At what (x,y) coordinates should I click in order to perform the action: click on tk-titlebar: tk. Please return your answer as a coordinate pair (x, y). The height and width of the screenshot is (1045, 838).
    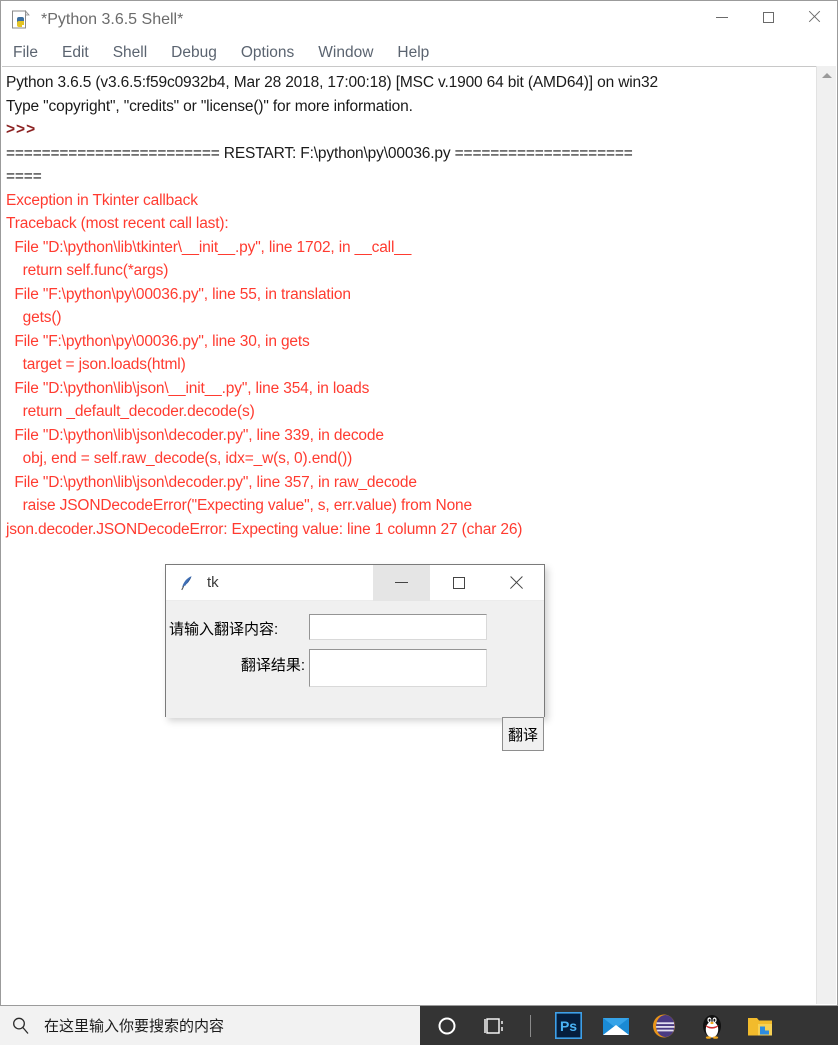
    Looking at the image, I should click on (355, 582).